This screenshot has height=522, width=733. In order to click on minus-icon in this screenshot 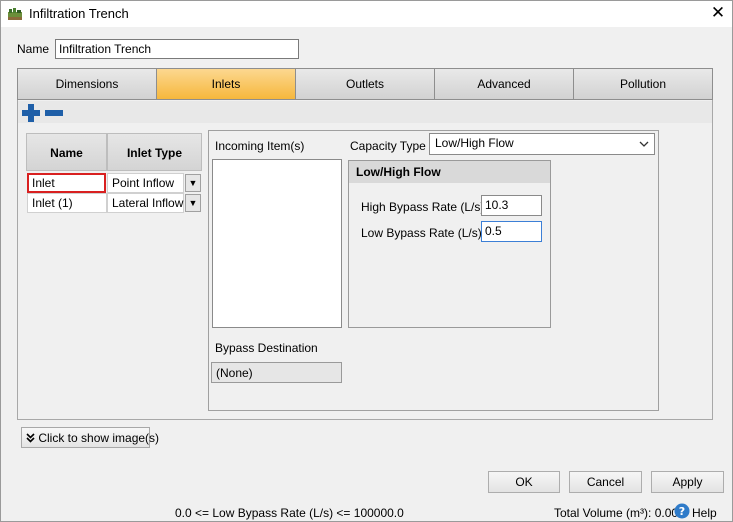, I will do `click(54, 113)`.